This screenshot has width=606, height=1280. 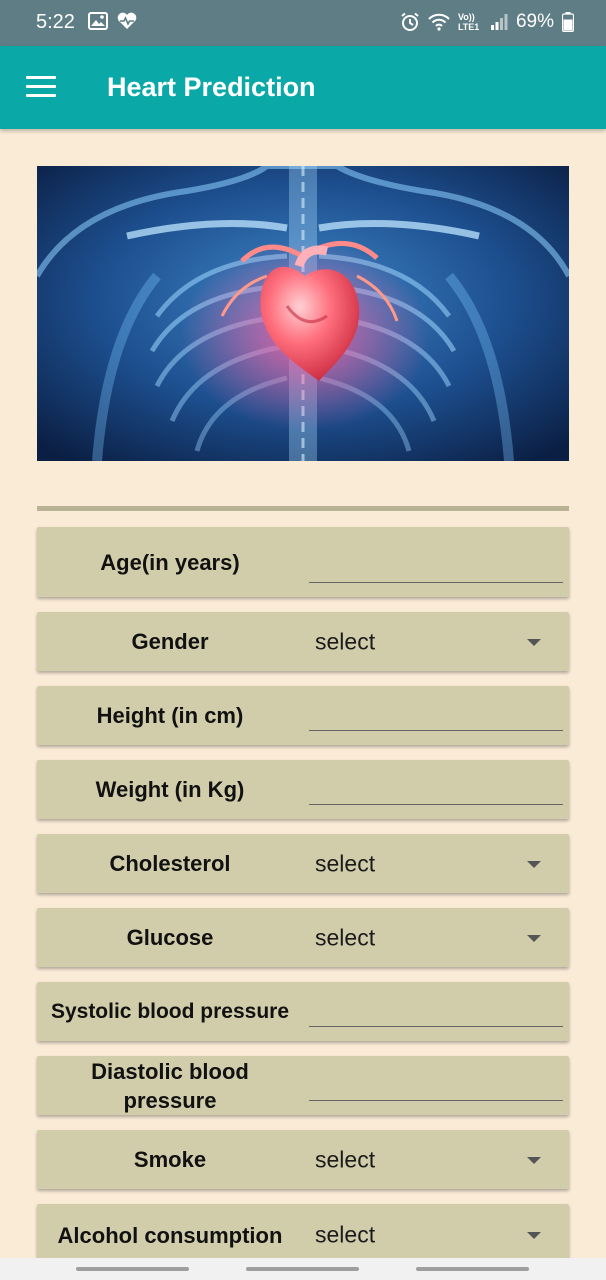 I want to click on status-notification-icons, so click(x=113, y=21).